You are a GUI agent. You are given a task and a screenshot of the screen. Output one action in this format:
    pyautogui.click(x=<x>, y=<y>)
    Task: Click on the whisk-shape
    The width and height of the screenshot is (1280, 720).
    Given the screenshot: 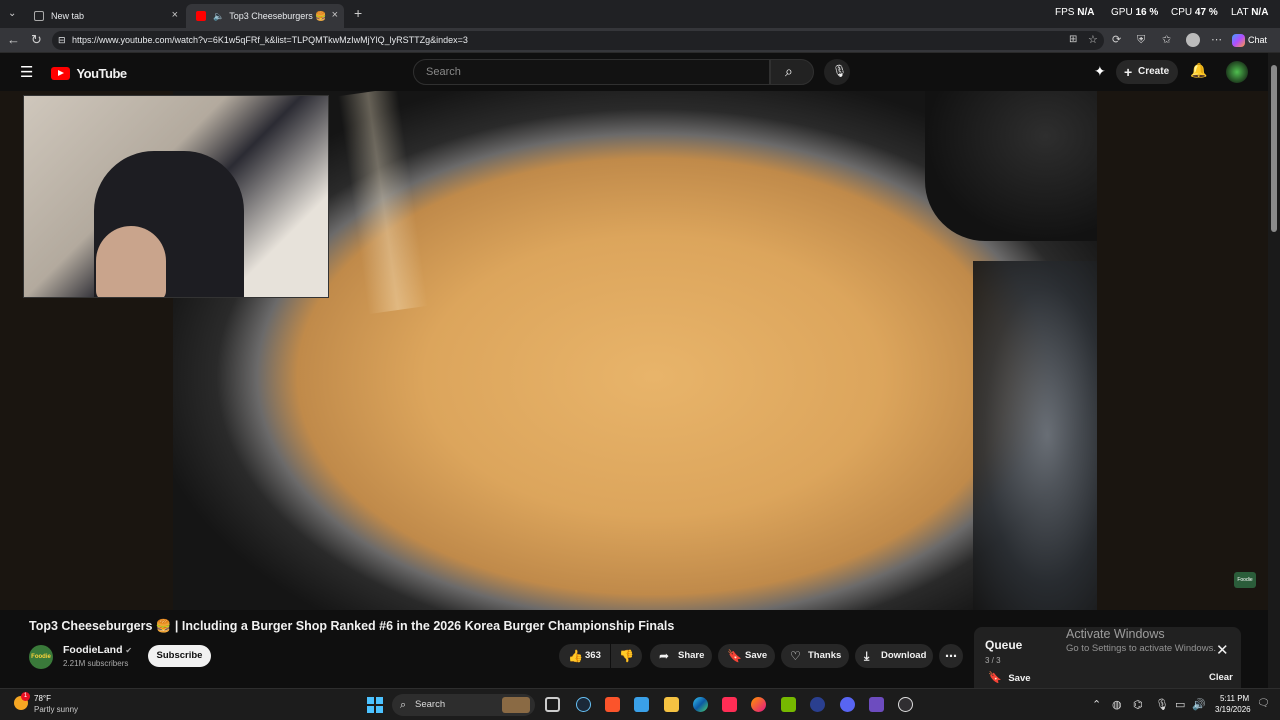 What is the action you would take?
    pyautogui.click(x=383, y=203)
    